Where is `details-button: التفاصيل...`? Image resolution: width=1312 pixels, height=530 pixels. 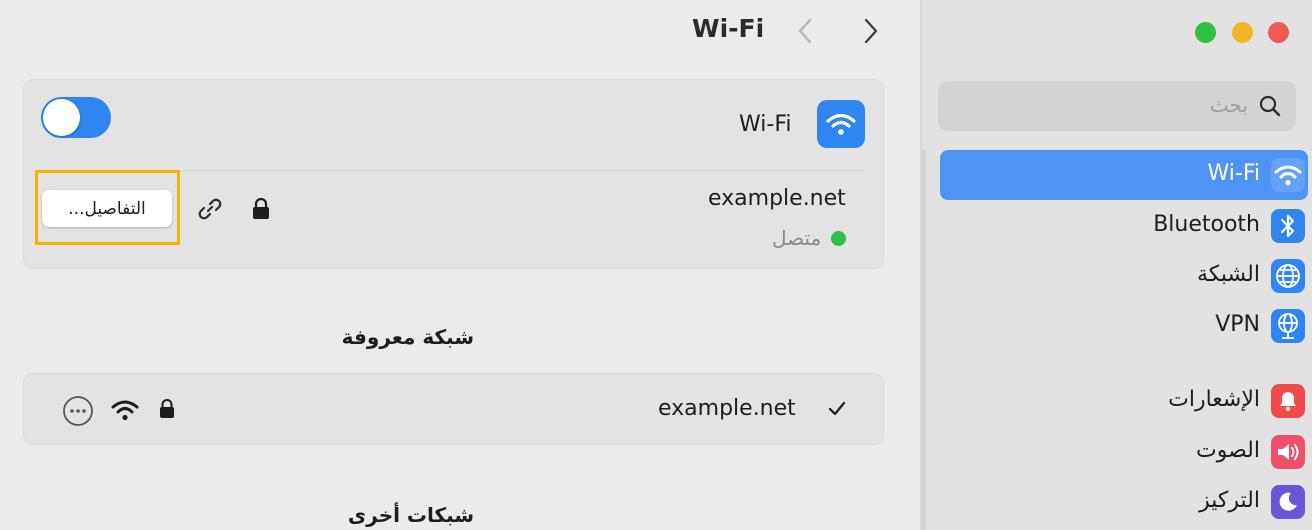 details-button: التفاصيل... is located at coordinates (107, 208).